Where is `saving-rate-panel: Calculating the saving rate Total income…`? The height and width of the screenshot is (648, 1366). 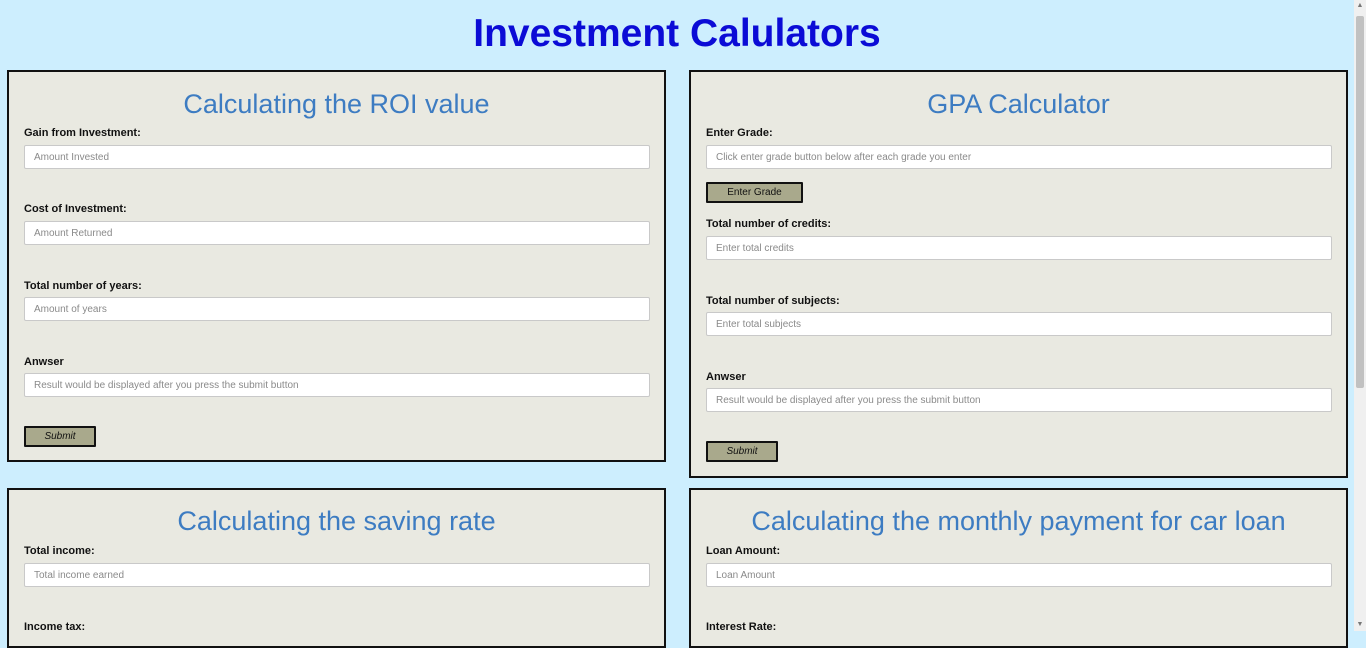 saving-rate-panel: Calculating the saving rate Total income… is located at coordinates (336, 568).